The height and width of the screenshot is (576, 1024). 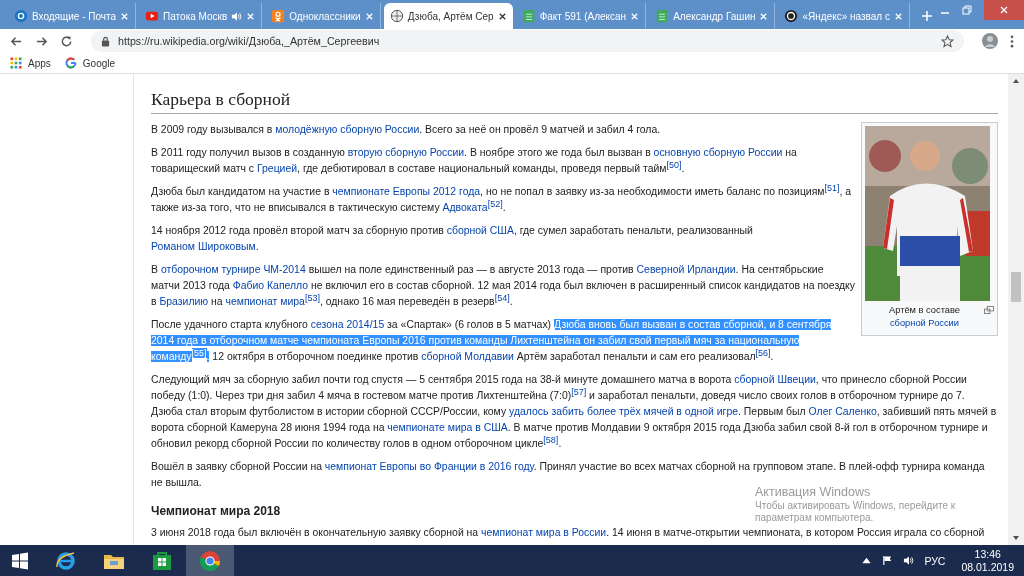 I want to click on link: основную сборную России, so click(x=718, y=152).